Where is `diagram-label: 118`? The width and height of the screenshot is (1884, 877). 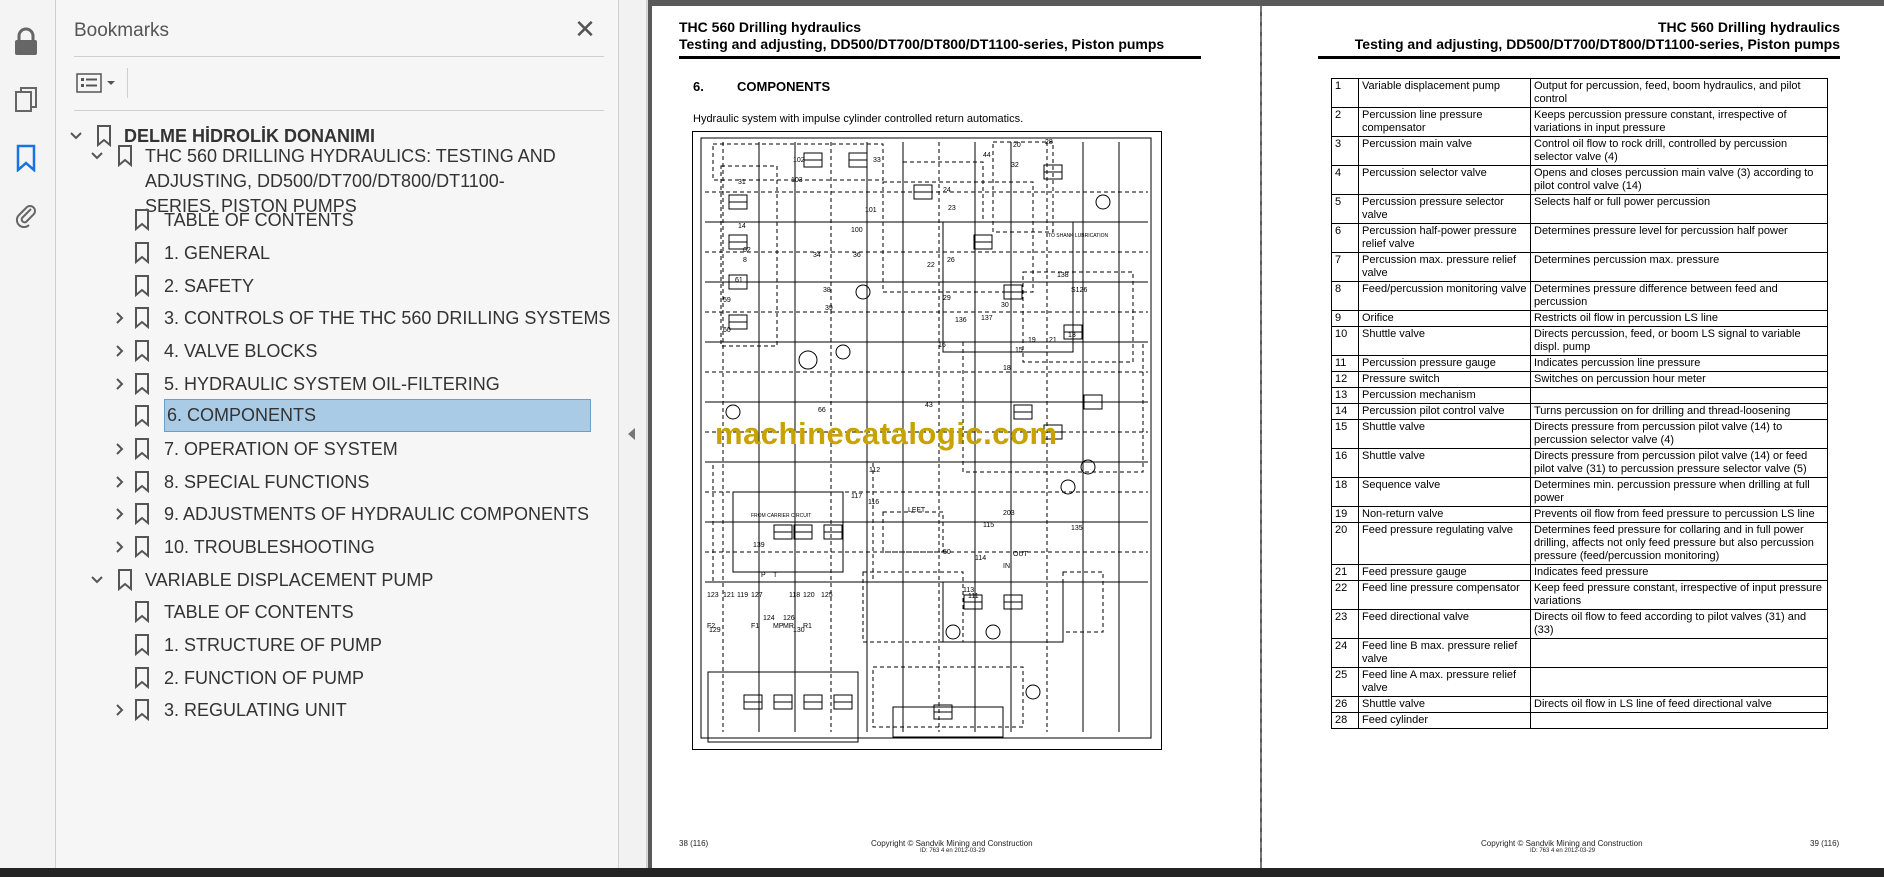
diagram-label: 118 is located at coordinates (794, 595).